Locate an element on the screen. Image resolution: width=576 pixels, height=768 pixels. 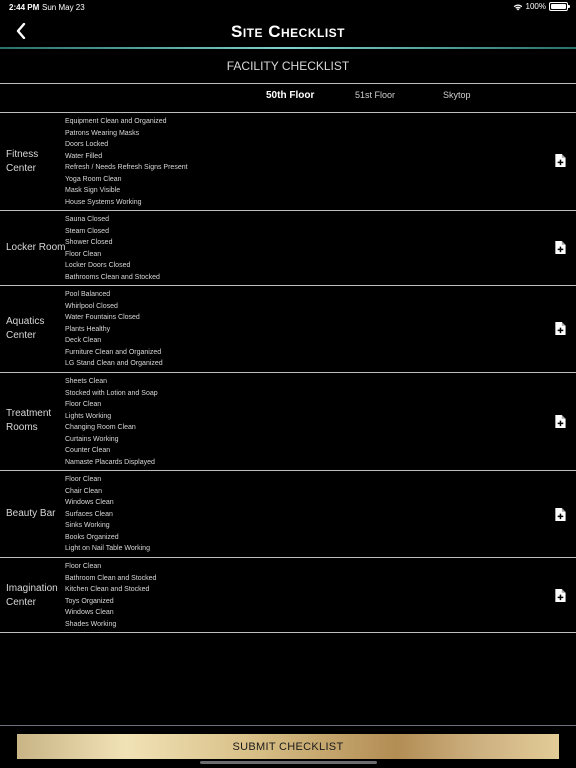
nav-accent-line is located at coordinates (288, 48).